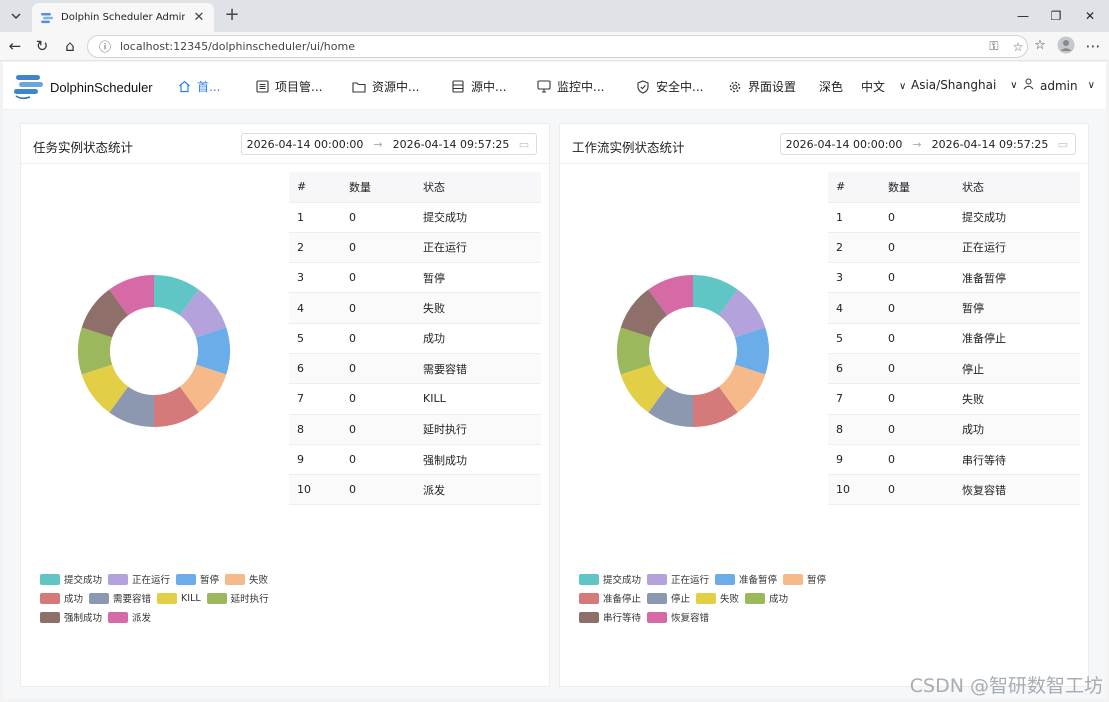 This screenshot has height=702, width=1109. Describe the element at coordinates (179, 598) in the screenshot. I see `legend-item: KILL` at that location.